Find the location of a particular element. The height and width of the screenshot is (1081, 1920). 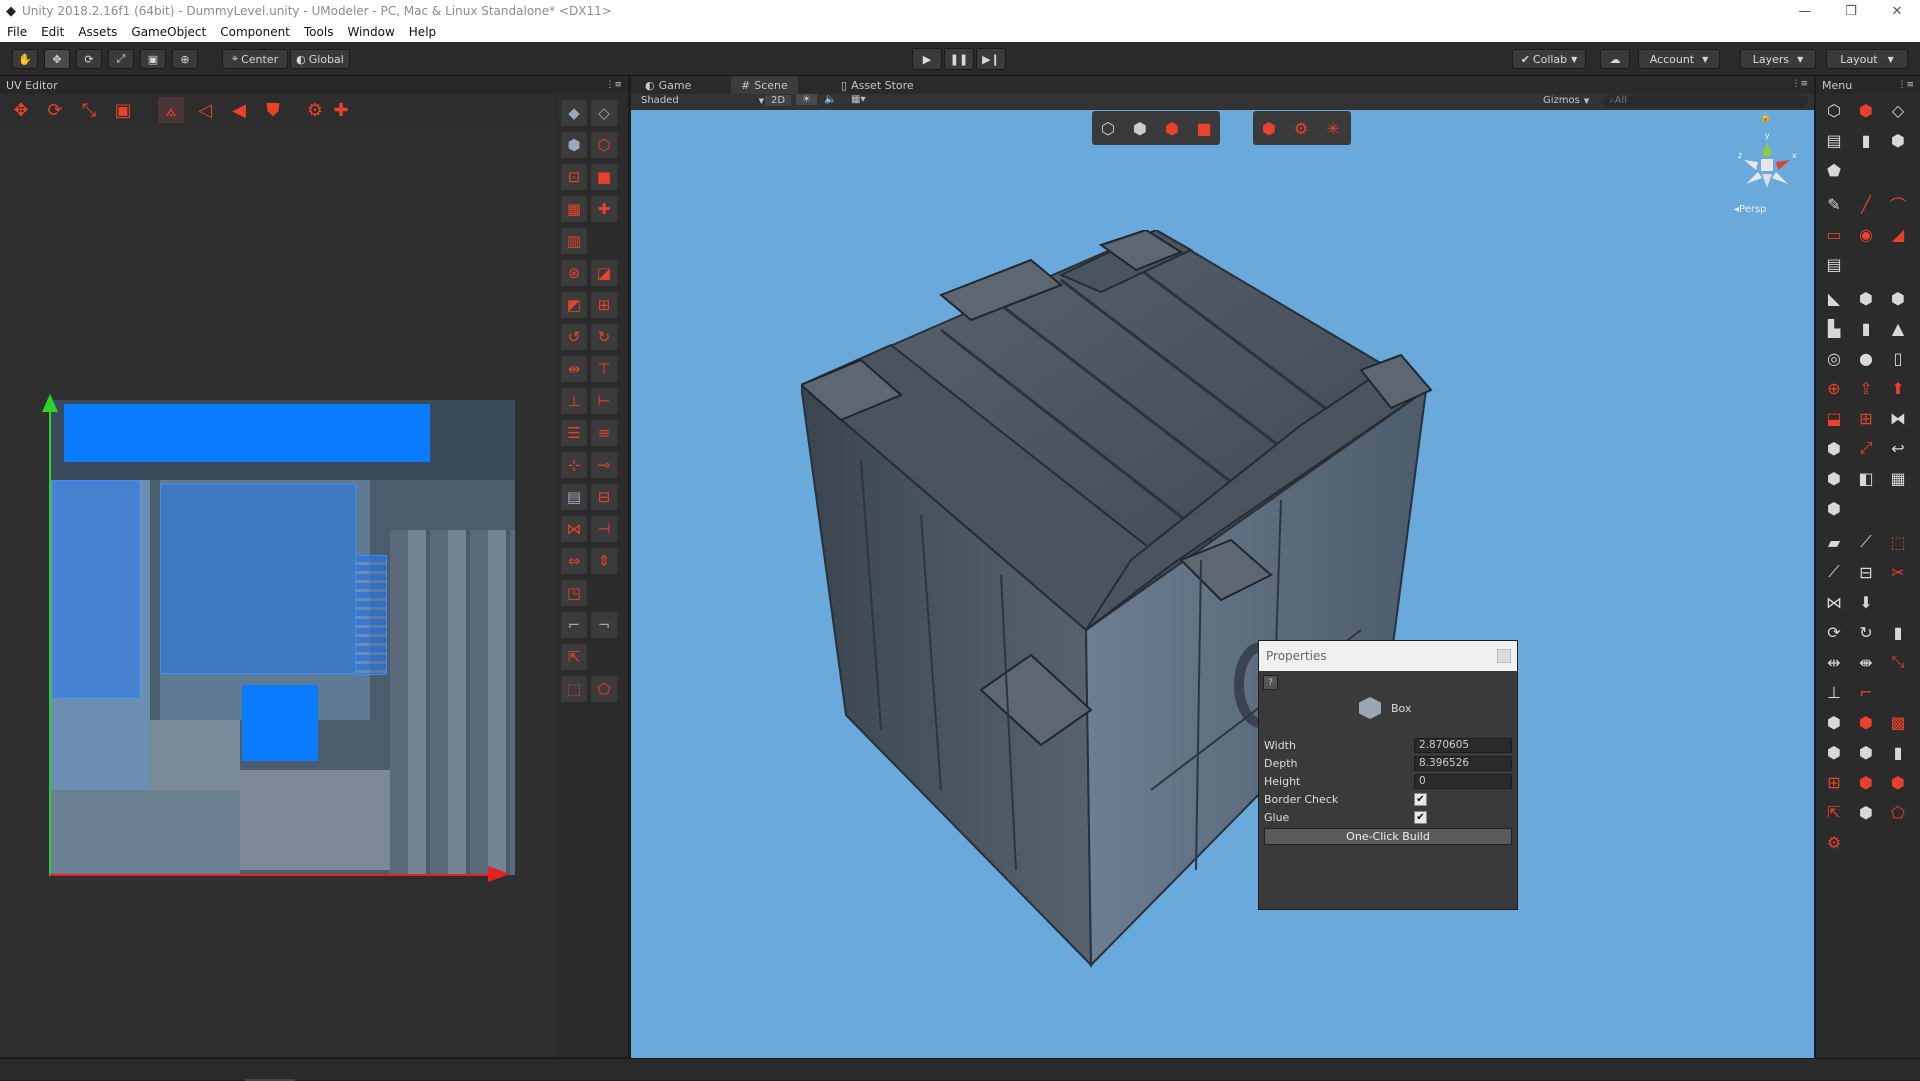

uv-rect-icon: ▣ is located at coordinates (123, 110).